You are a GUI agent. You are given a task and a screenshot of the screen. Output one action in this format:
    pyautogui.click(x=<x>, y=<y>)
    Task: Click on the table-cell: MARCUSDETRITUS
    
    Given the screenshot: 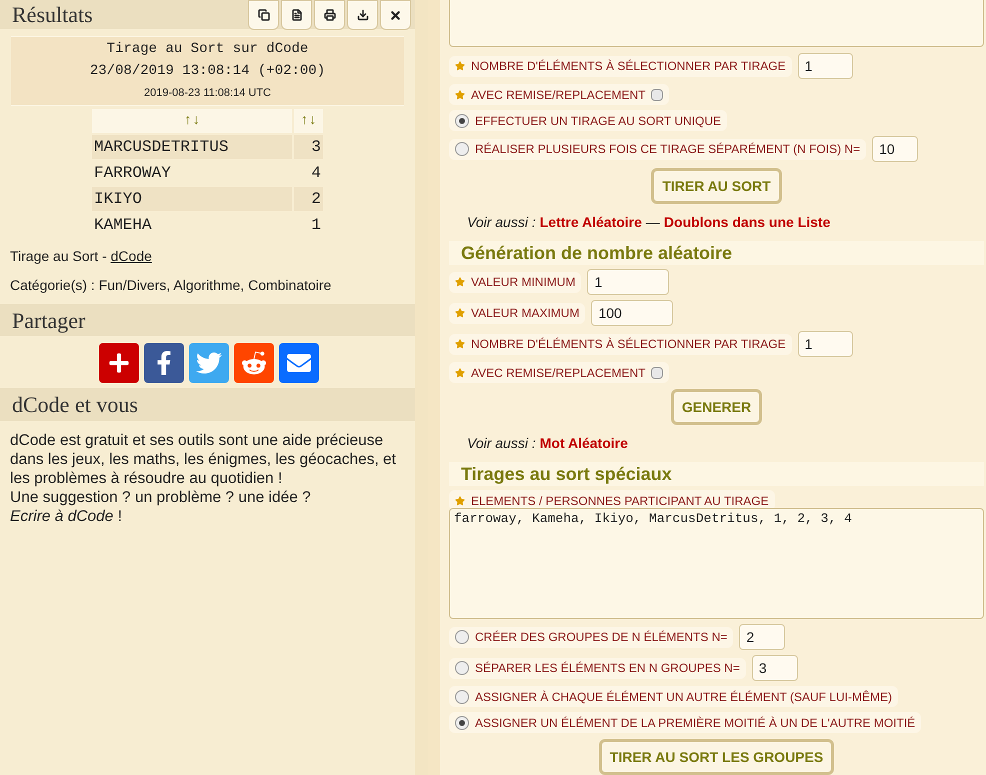 What is the action you would take?
    pyautogui.click(x=192, y=147)
    